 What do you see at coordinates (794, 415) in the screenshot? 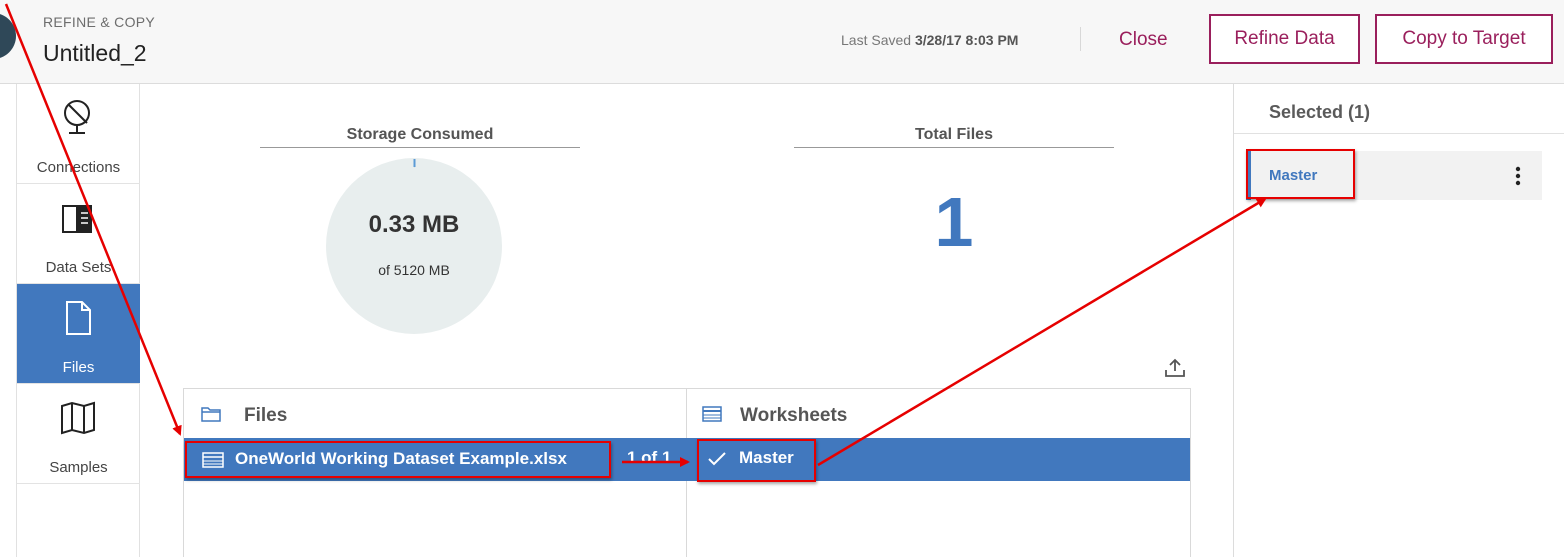
I see `worksheets-column-header: Worksheets` at bounding box center [794, 415].